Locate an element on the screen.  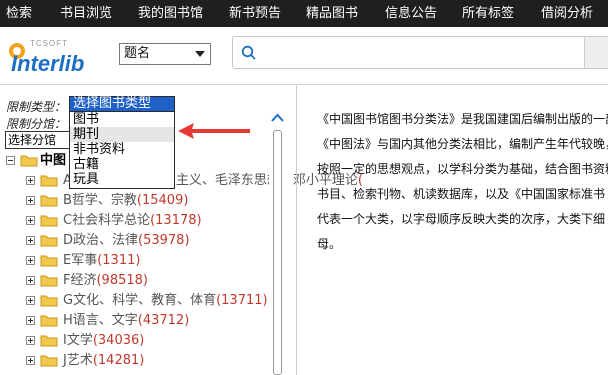
type-option-toy: 玩具 is located at coordinates (122, 179).